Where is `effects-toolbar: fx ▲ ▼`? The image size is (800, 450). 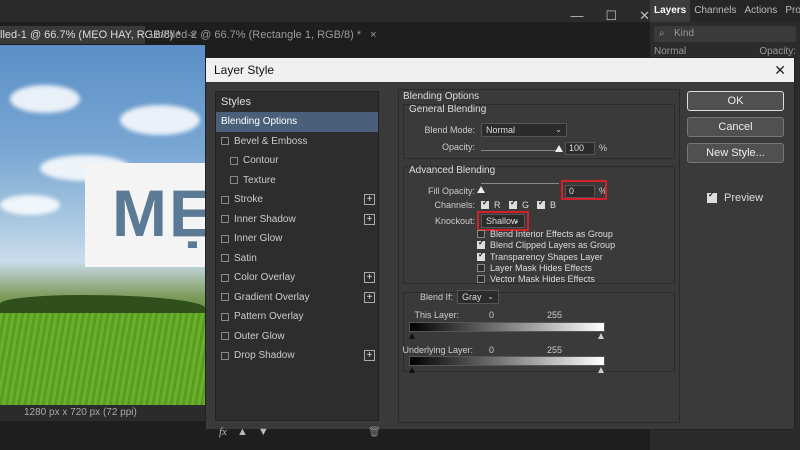 effects-toolbar: fx ▲ ▼ is located at coordinates (244, 432).